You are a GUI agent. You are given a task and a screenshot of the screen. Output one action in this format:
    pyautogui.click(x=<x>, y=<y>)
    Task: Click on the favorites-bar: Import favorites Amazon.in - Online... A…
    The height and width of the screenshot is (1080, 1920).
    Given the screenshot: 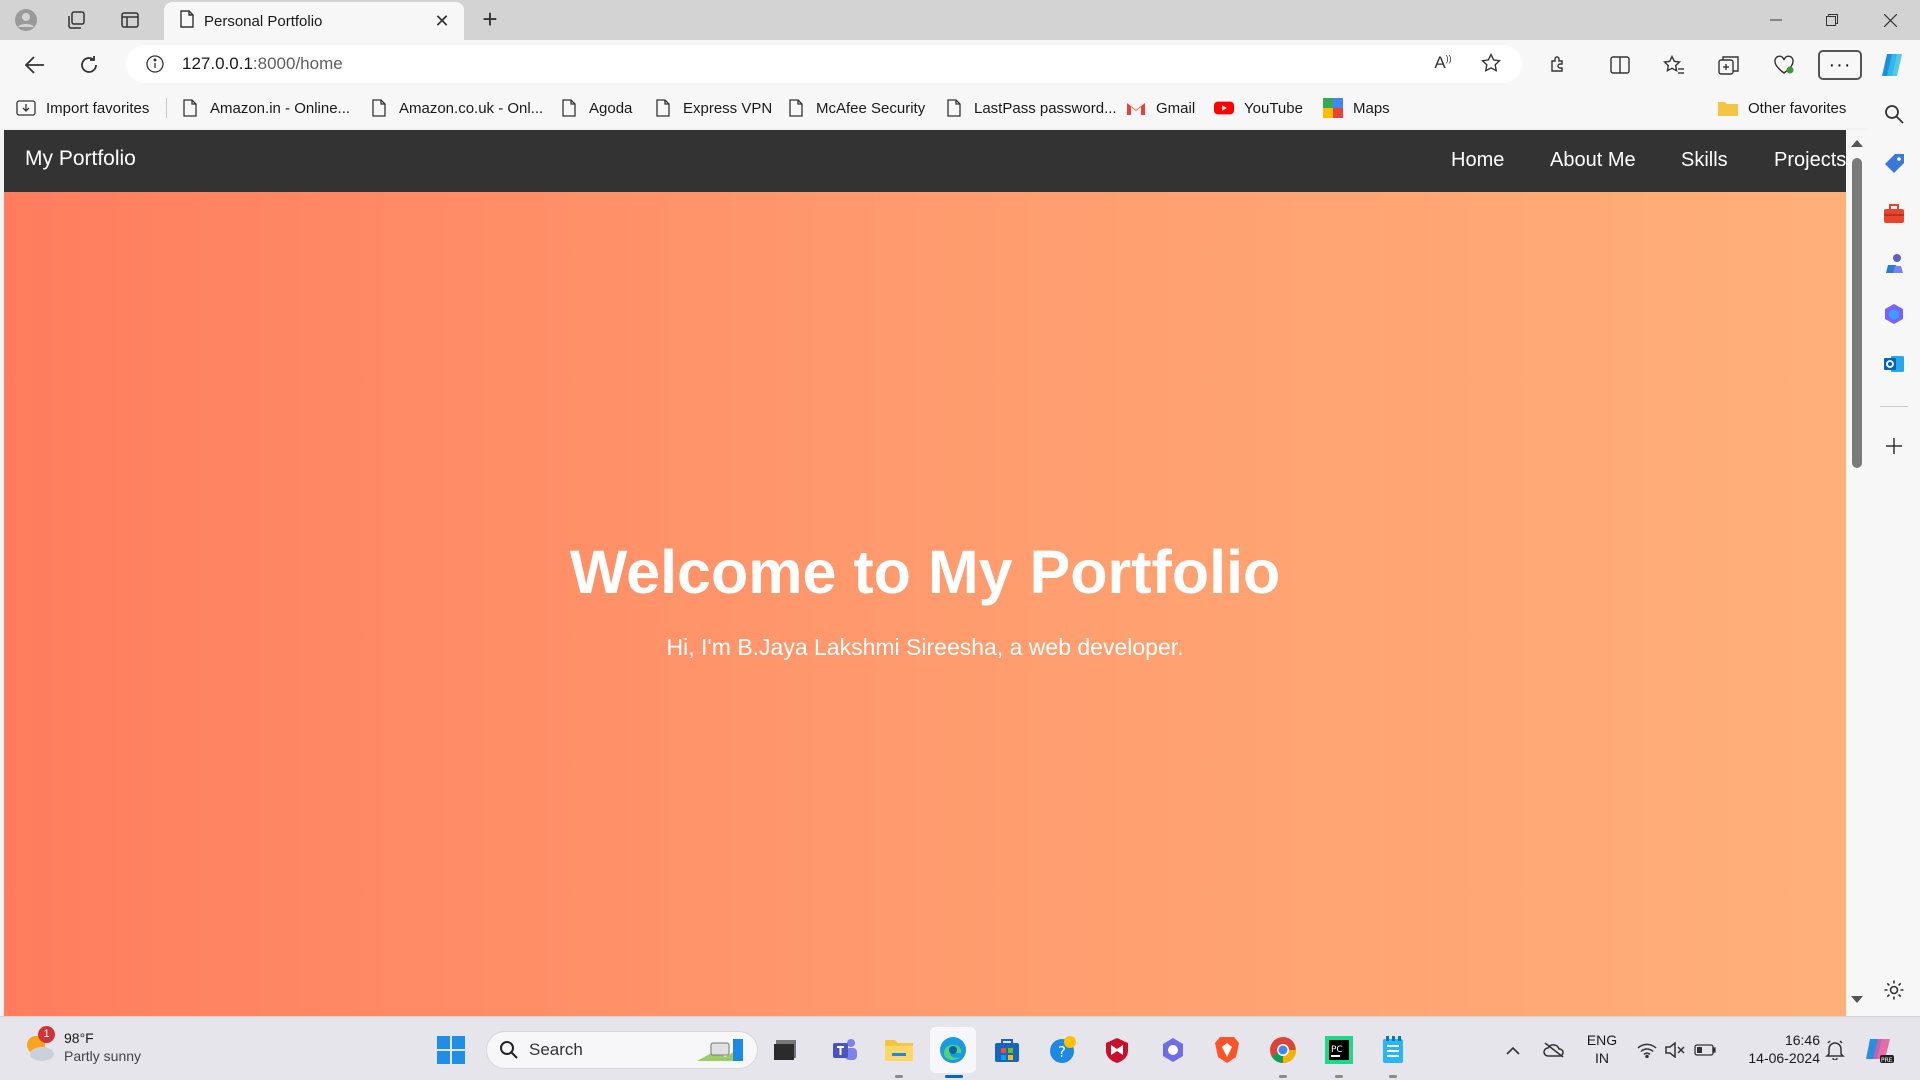 What is the action you would take?
    pyautogui.click(x=960, y=108)
    